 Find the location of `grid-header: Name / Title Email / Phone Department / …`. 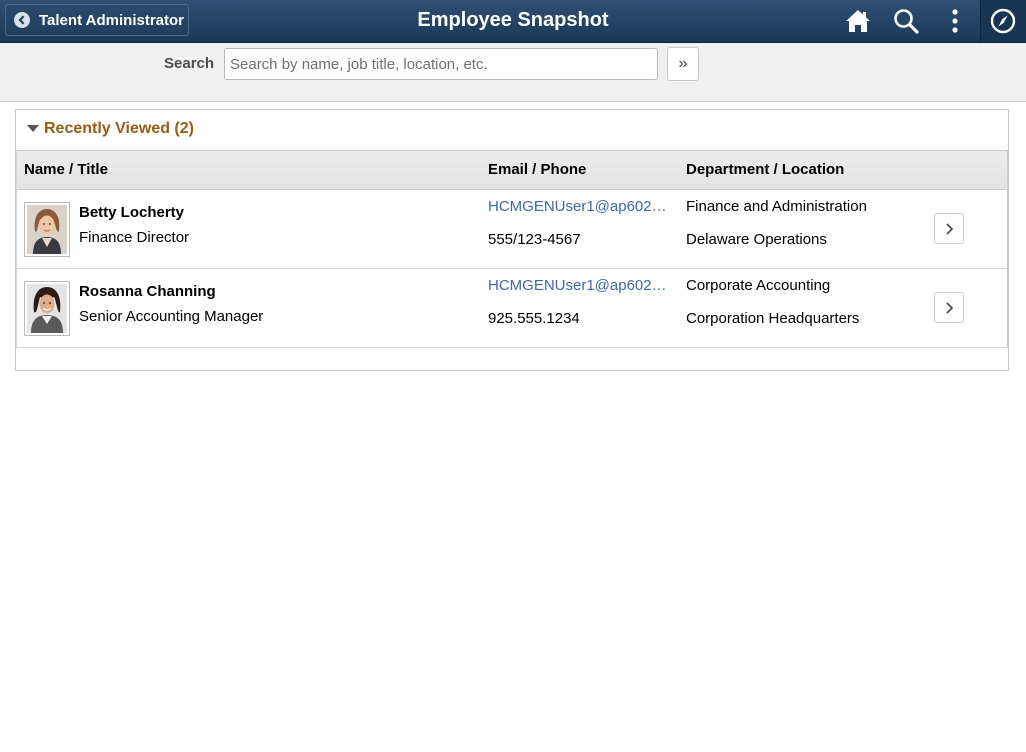

grid-header: Name / Title Email / Phone Department / … is located at coordinates (512, 170).